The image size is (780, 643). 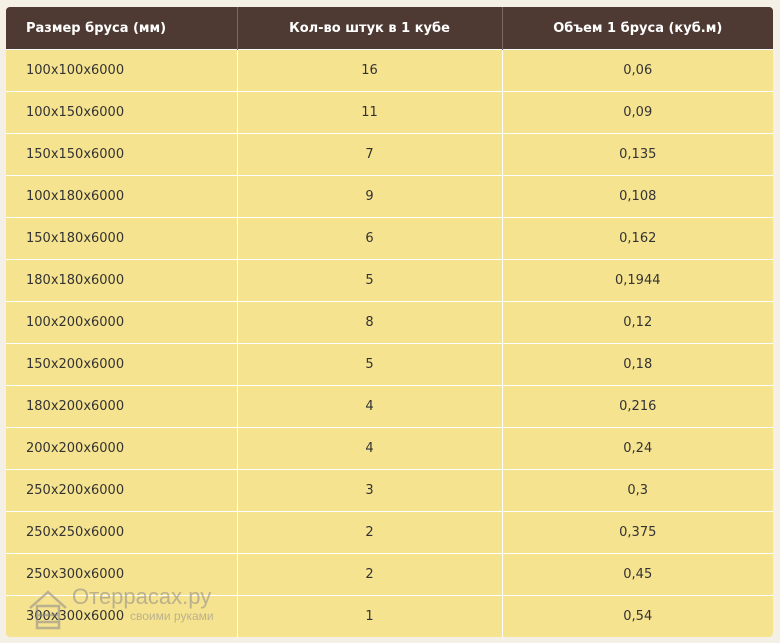 What do you see at coordinates (122, 364) in the screenshot?
I see `cell-size: 150x200x6000` at bounding box center [122, 364].